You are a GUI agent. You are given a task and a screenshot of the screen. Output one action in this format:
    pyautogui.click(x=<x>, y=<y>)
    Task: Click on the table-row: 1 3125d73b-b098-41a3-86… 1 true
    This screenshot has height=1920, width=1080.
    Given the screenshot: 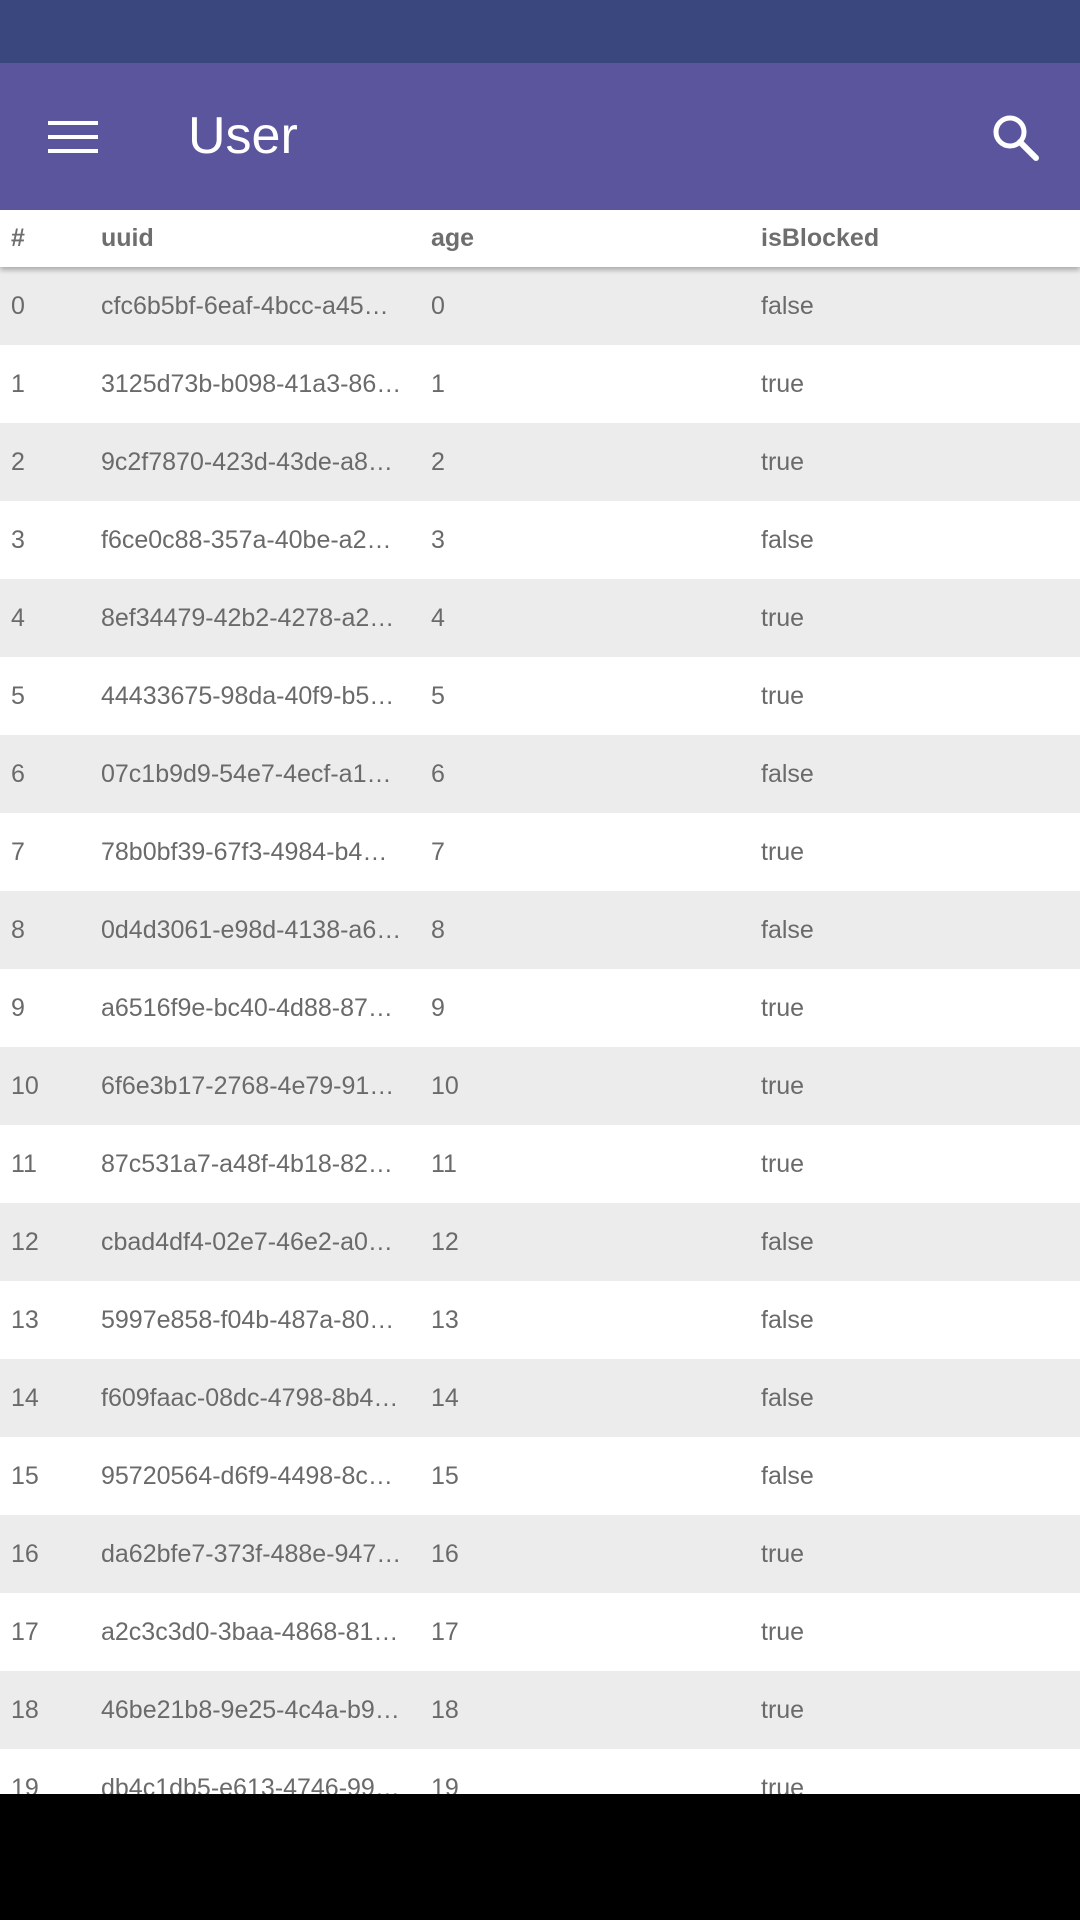 What is the action you would take?
    pyautogui.click(x=540, y=384)
    